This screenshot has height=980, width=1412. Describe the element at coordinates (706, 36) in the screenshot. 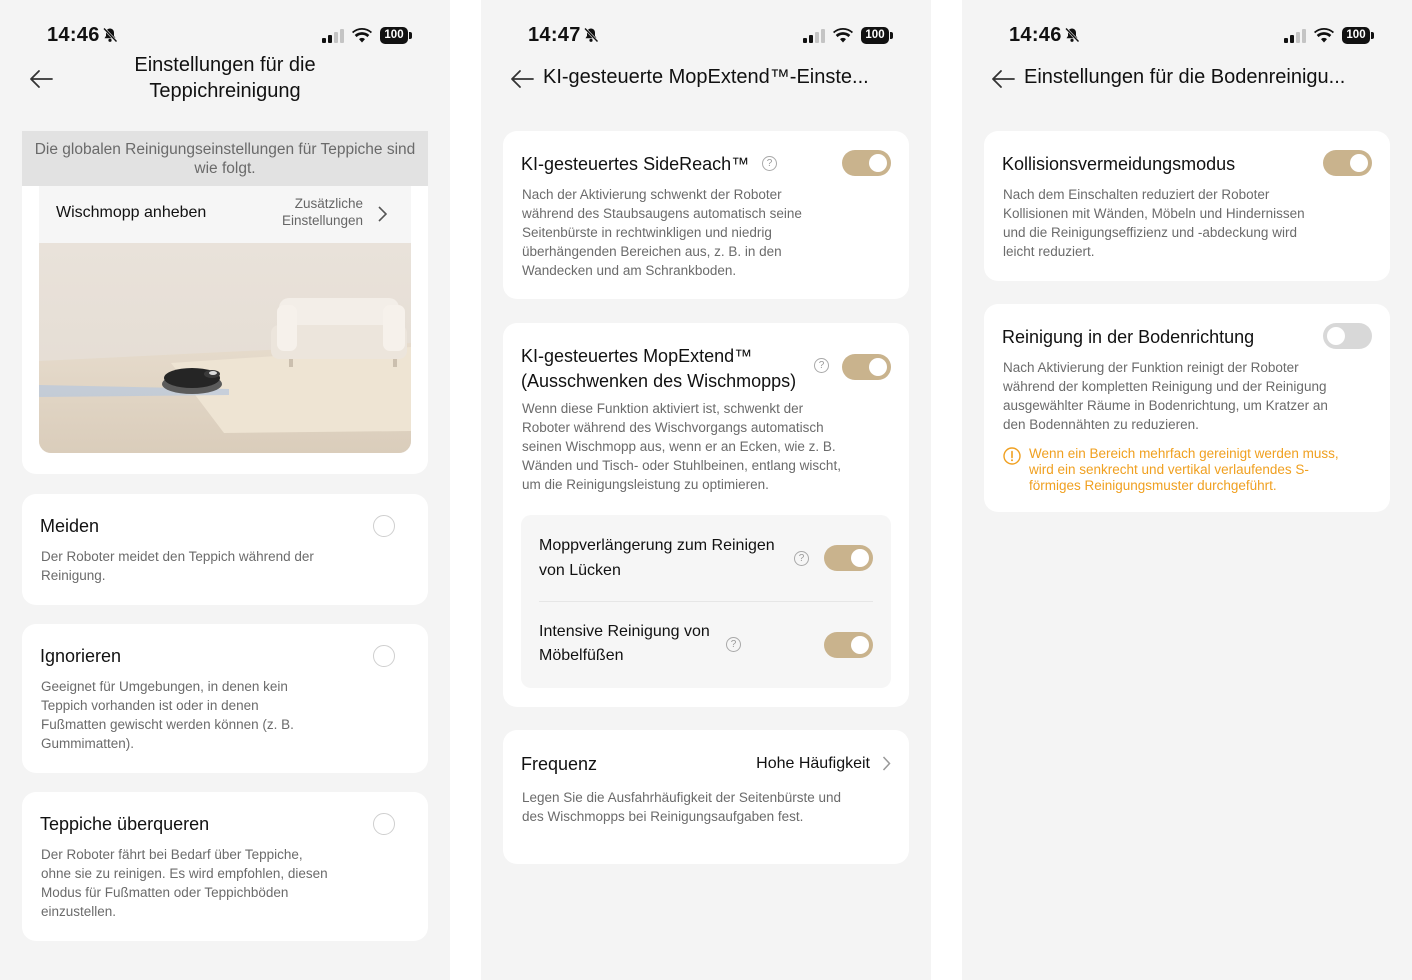

I see `status-bar: 14:47 100` at that location.